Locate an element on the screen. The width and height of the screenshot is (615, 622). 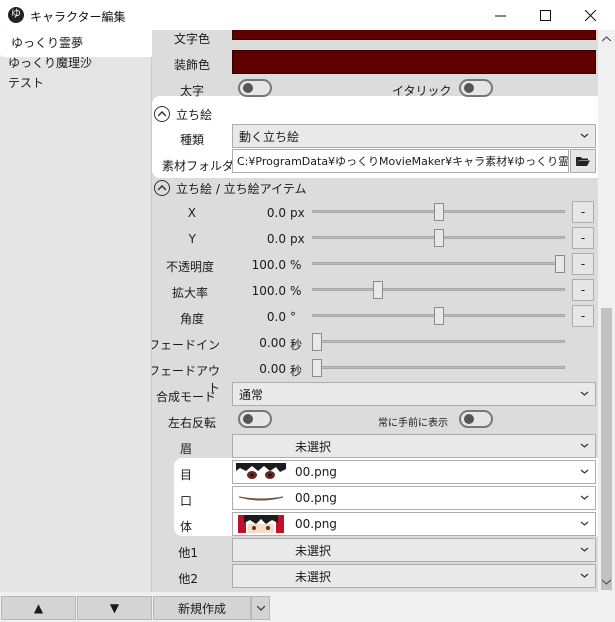
scroll-up-icon is located at coordinates (606, 39).